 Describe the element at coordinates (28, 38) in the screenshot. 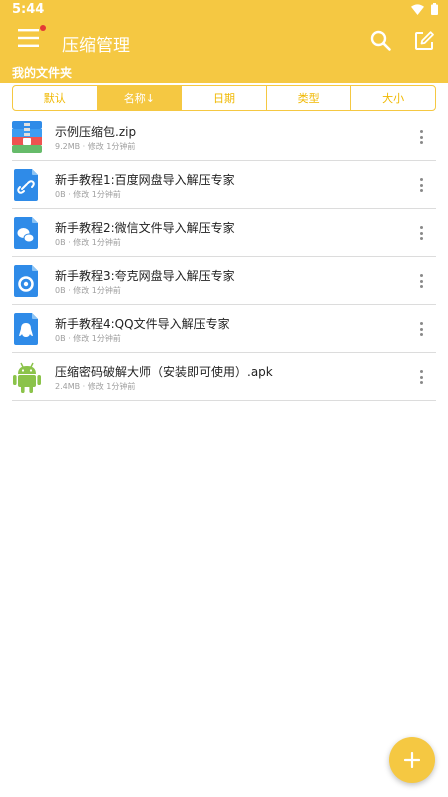

I see `hamburger-menu-icon` at that location.